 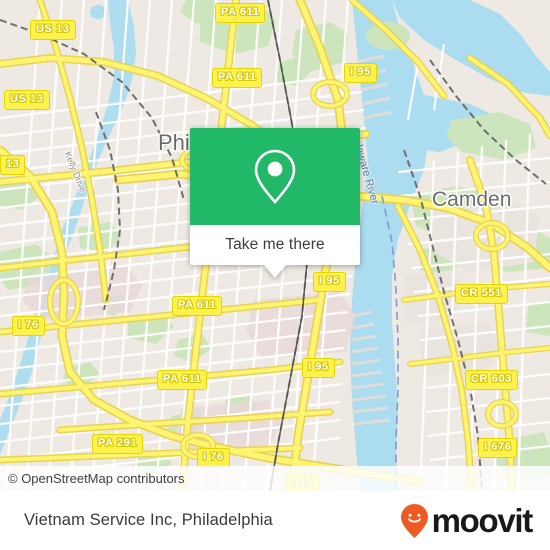 What do you see at coordinates (275, 520) in the screenshot?
I see `page-footer: Vietnam Service Inc, Philadelphia moovit` at bounding box center [275, 520].